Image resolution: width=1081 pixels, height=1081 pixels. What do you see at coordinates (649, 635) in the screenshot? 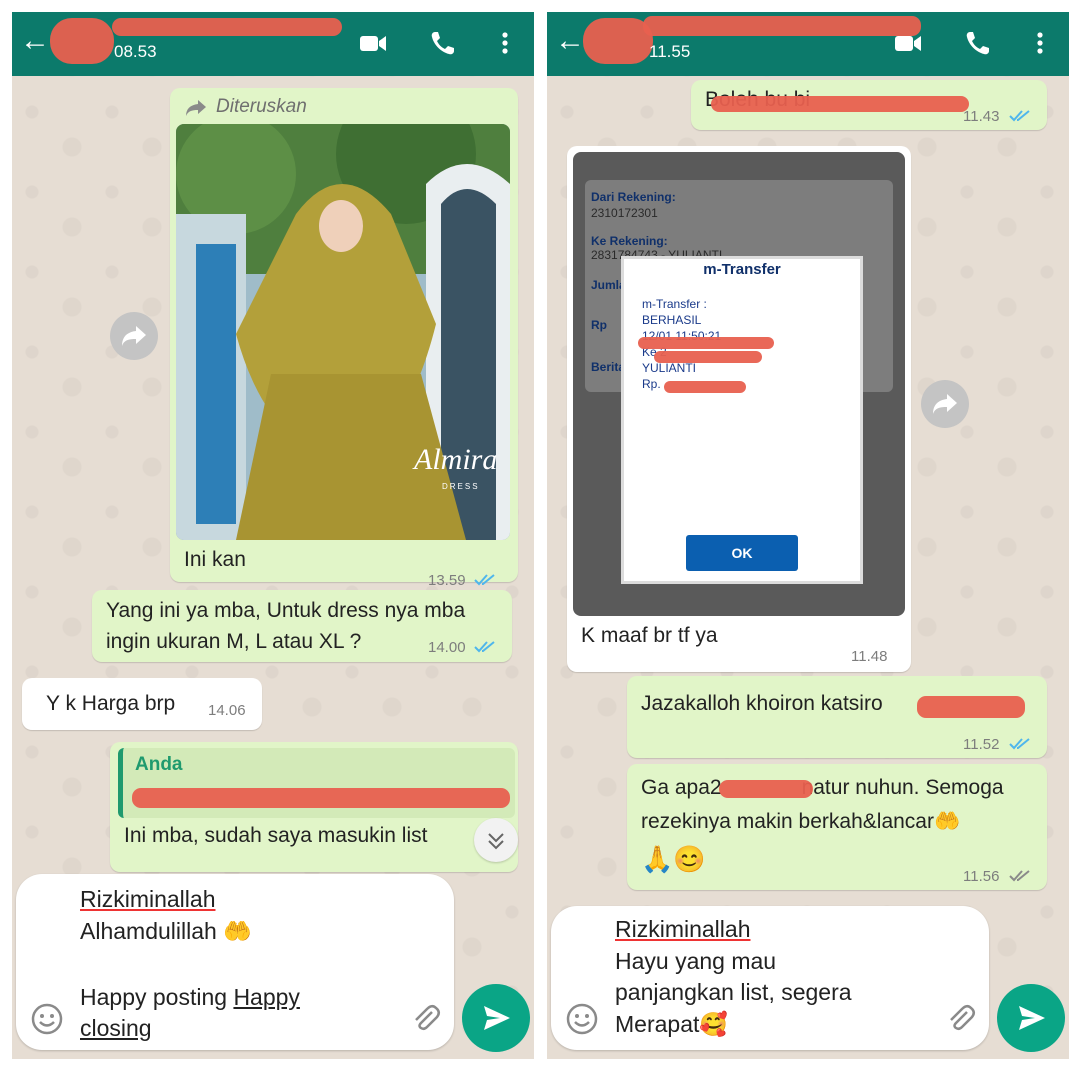
I see `image-caption: K maaf br tf ya` at bounding box center [649, 635].